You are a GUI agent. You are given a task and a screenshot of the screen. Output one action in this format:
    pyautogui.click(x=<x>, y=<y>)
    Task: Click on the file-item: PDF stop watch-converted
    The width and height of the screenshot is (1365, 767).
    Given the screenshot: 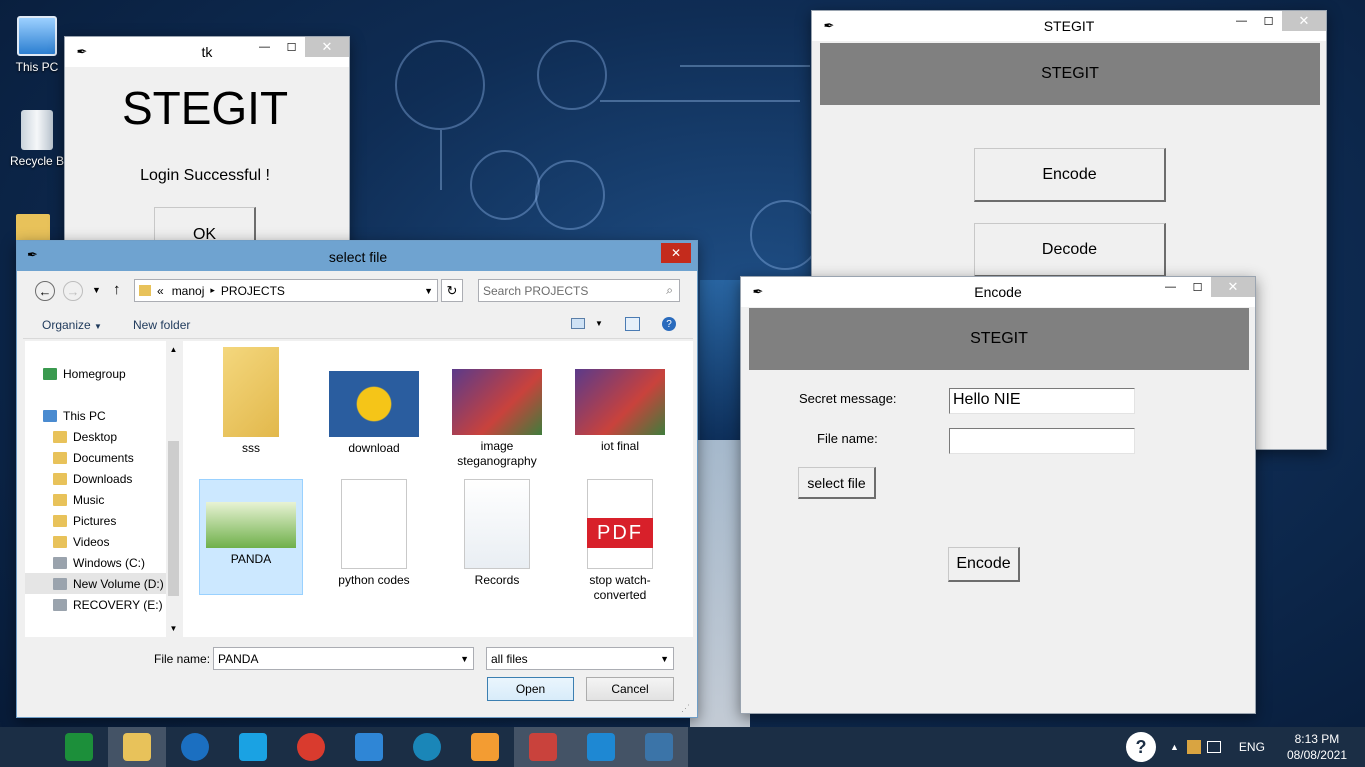 What is the action you would take?
    pyautogui.click(x=620, y=541)
    